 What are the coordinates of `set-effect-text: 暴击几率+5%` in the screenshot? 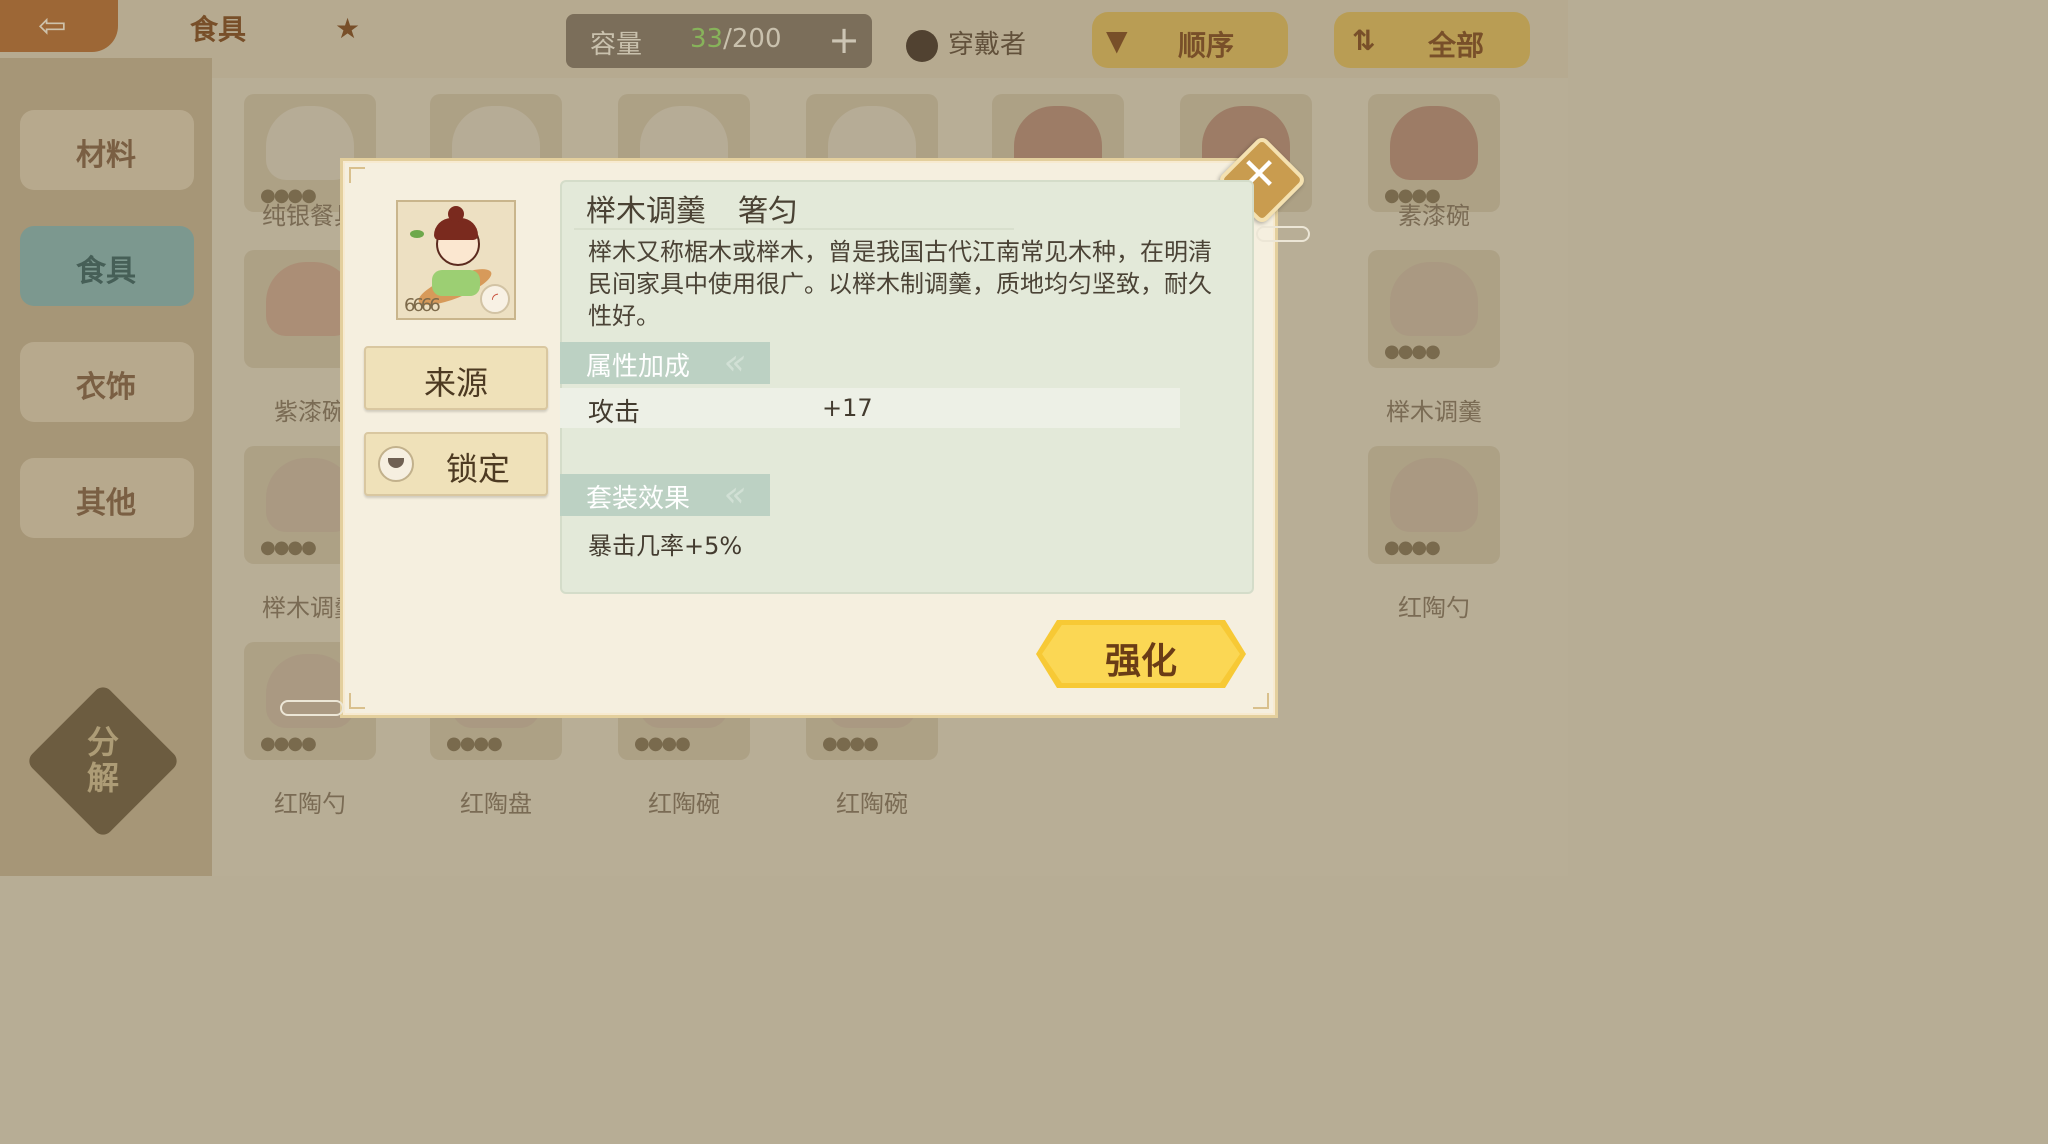 It's located at (665, 546).